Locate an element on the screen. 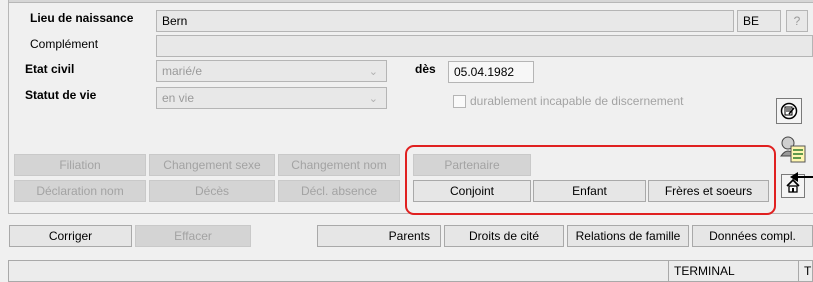 This screenshot has height=282, width=813. life-status-label: Statut de vie is located at coordinates (61, 95).